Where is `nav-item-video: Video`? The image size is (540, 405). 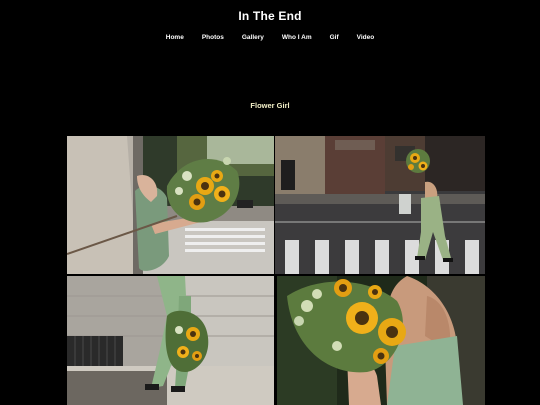
nav-item-video: Video is located at coordinates (366, 37).